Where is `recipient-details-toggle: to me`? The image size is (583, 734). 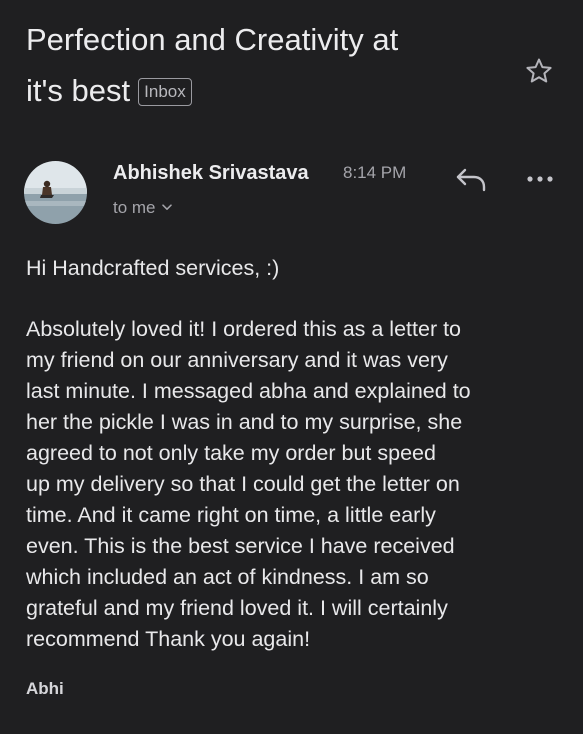
recipient-details-toggle: to me is located at coordinates (142, 208).